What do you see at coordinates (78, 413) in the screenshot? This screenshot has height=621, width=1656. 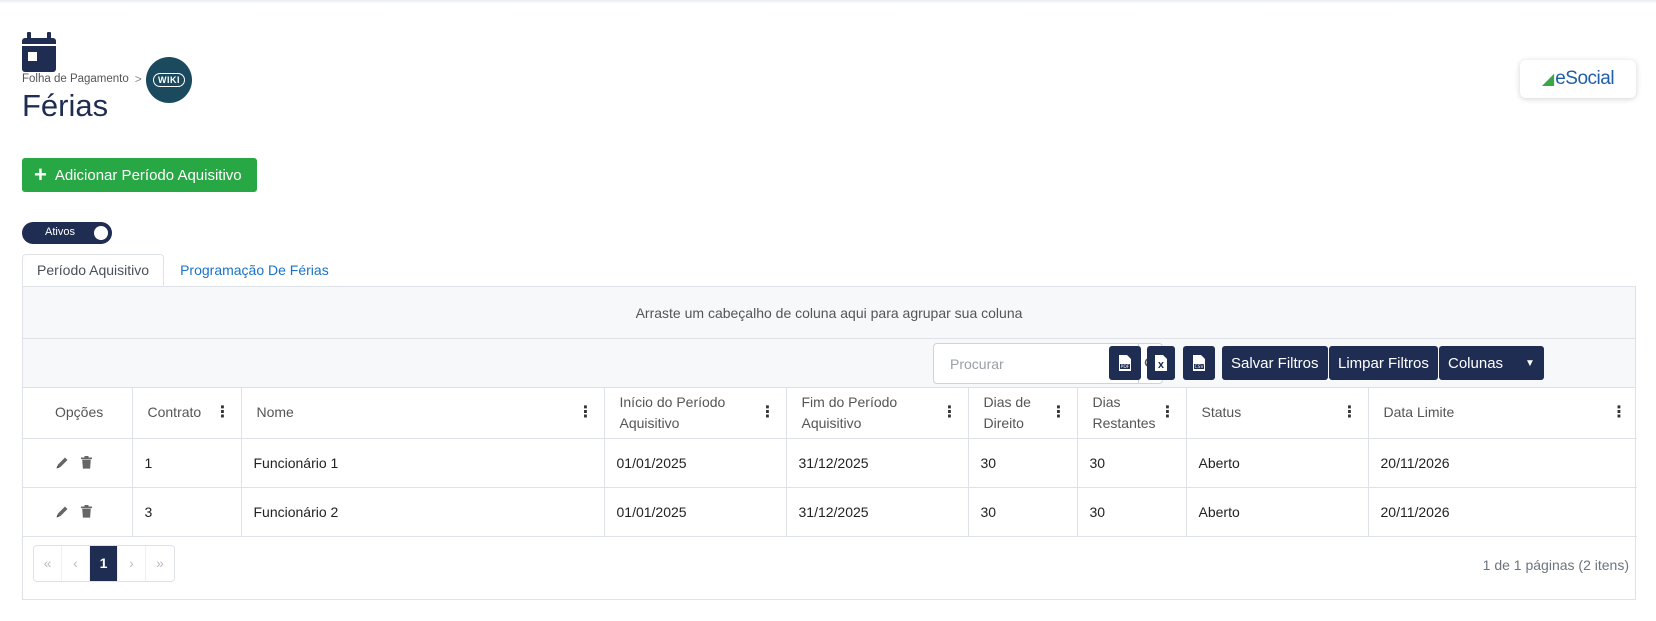 I see `column-header-opcoes: Opções` at bounding box center [78, 413].